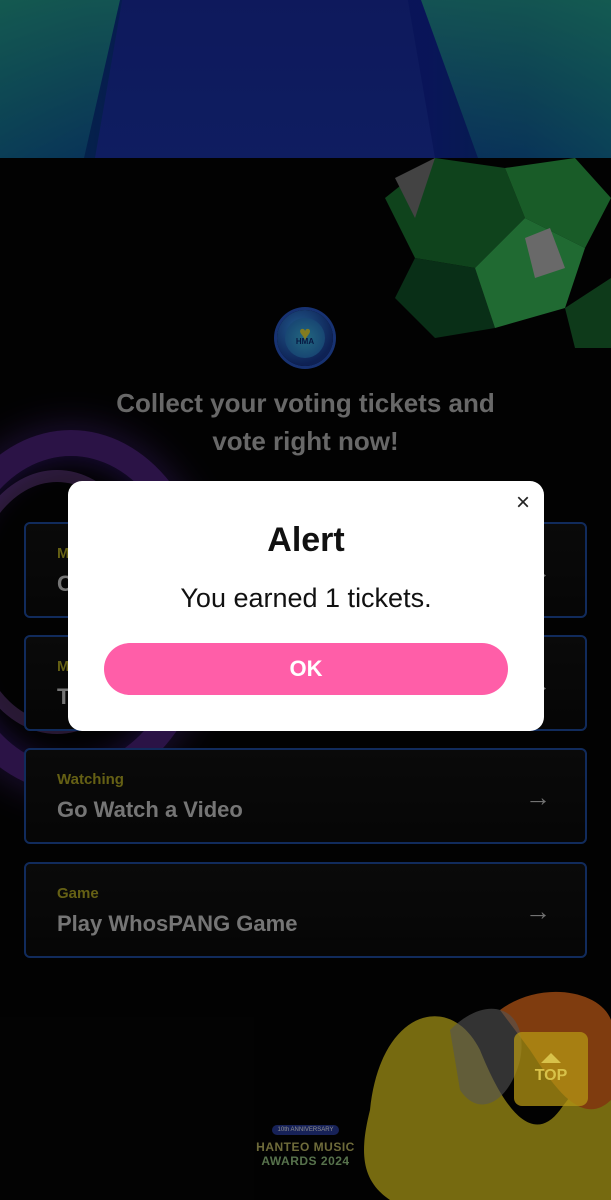 This screenshot has width=611, height=1200. I want to click on ok-button: OK, so click(306, 669).